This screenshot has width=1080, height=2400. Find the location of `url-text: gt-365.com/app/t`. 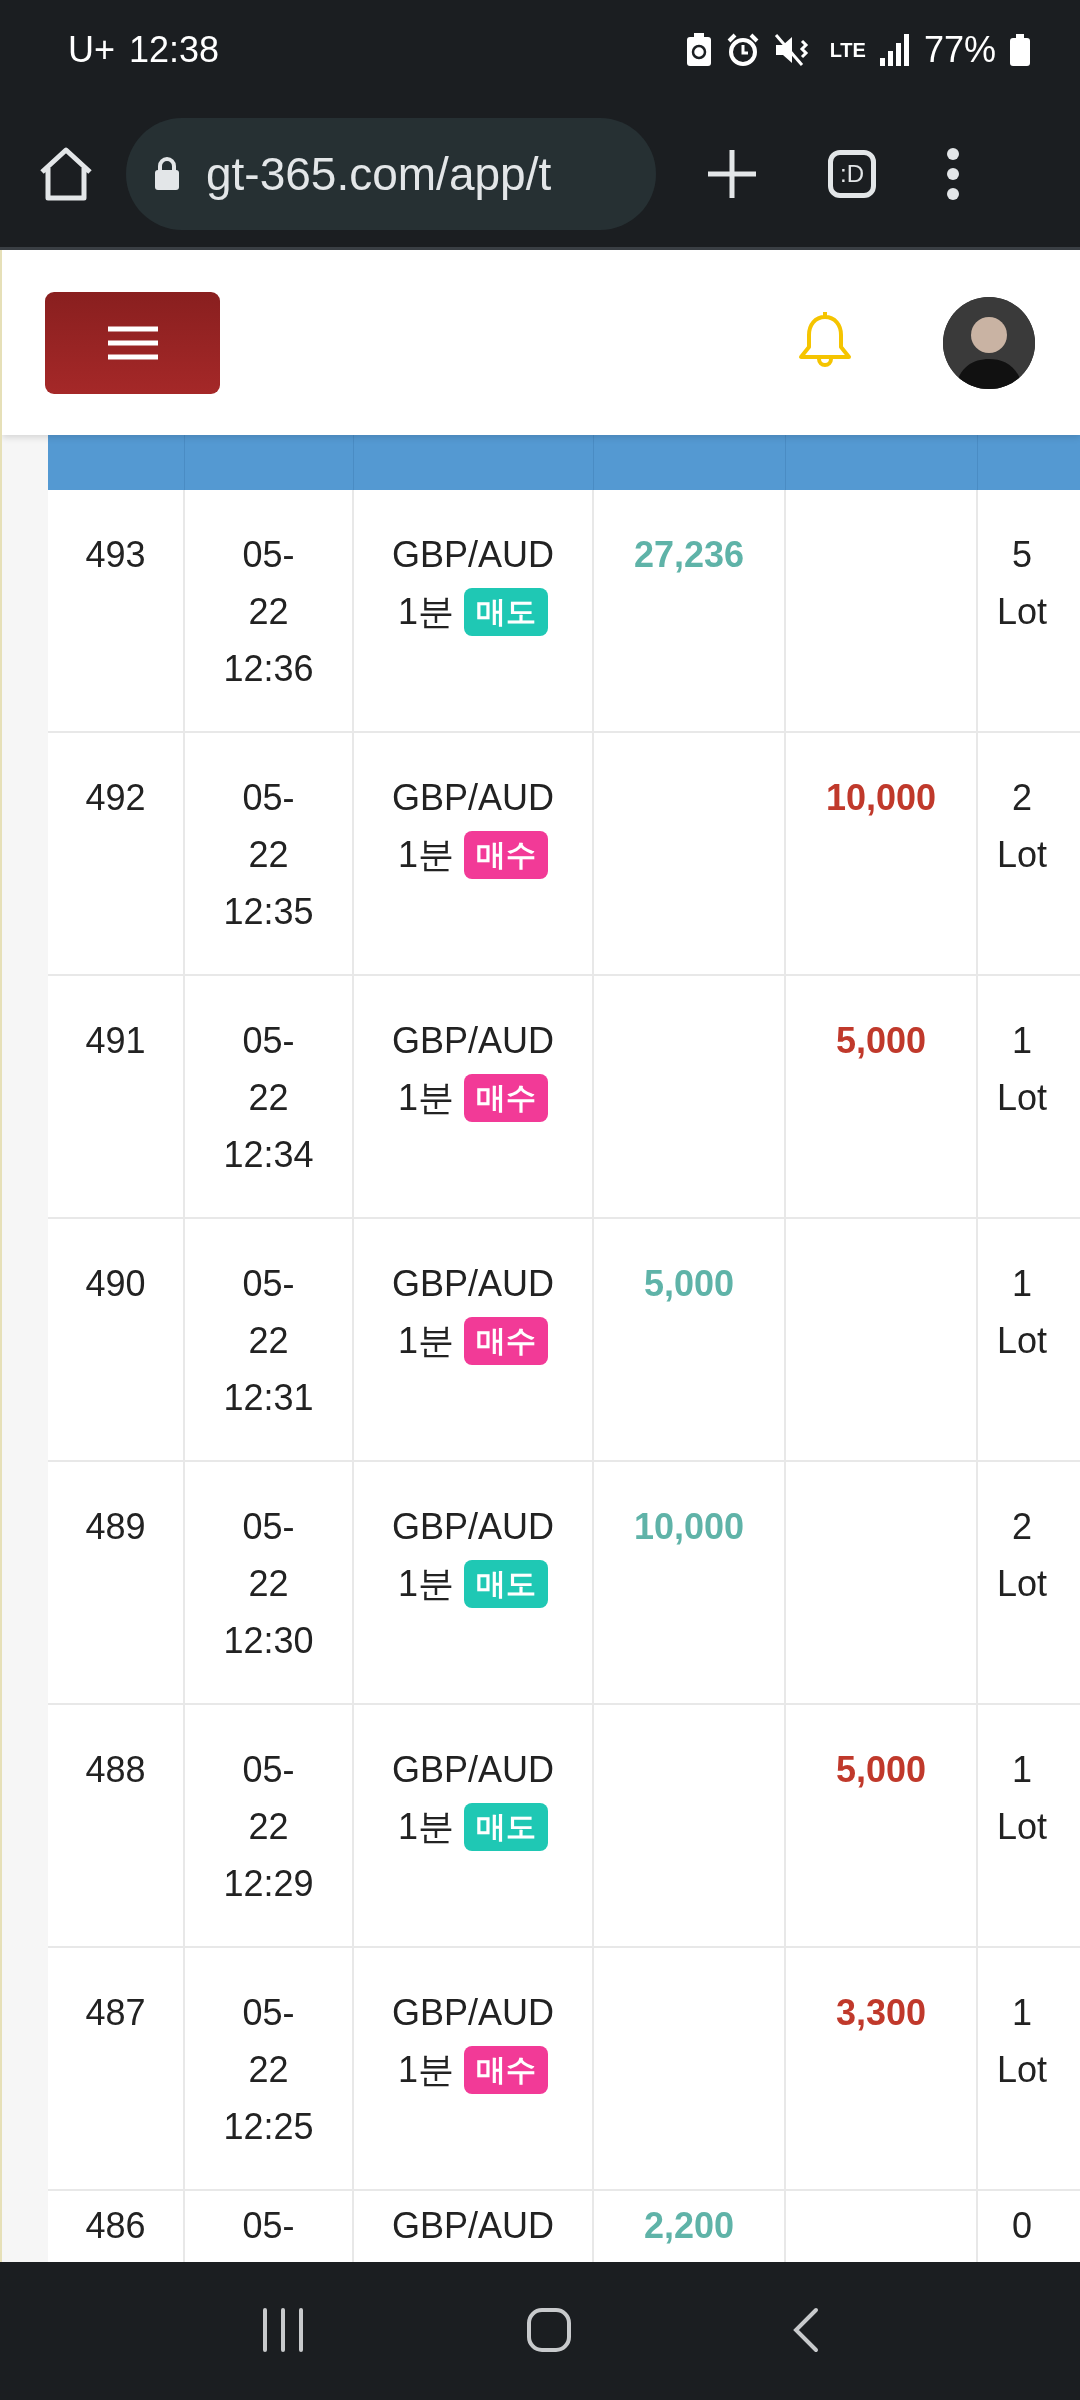

url-text: gt-365.com/app/t is located at coordinates (379, 173).